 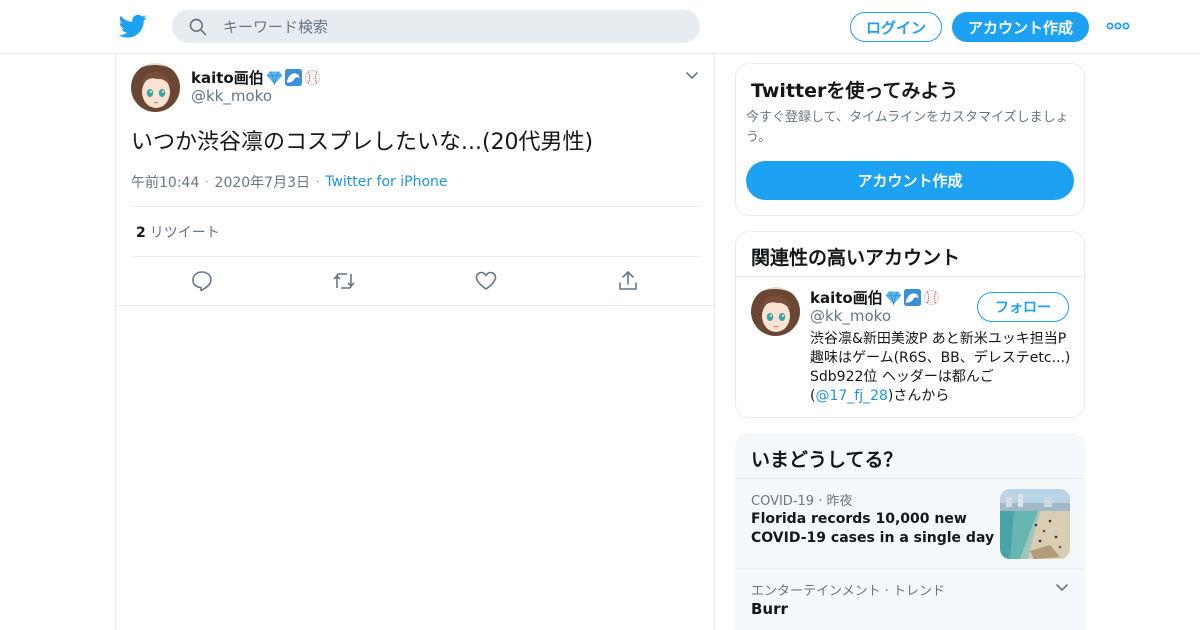 I want to click on login-button: ログイン, so click(x=896, y=27).